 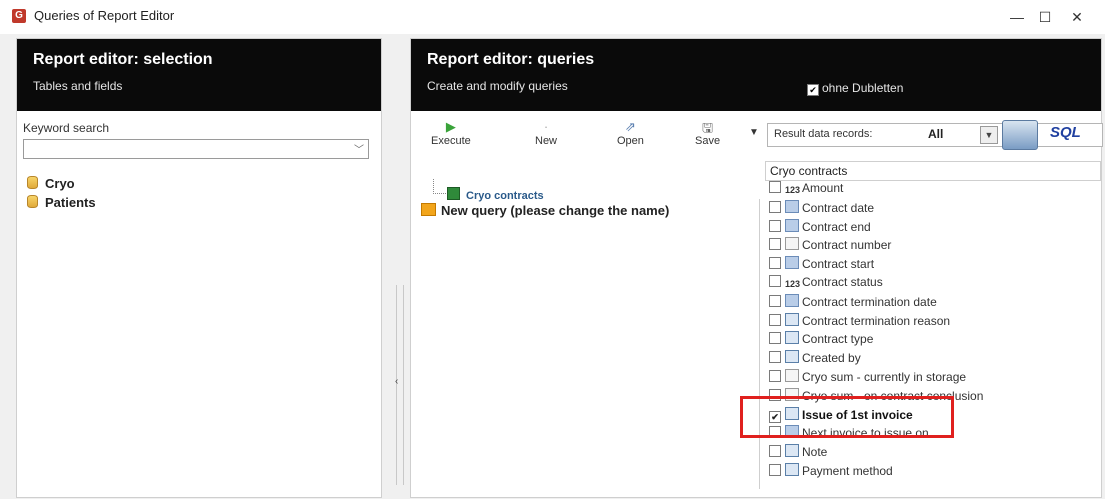 I want to click on save-disk-icon: 🖫, so click(x=708, y=127).